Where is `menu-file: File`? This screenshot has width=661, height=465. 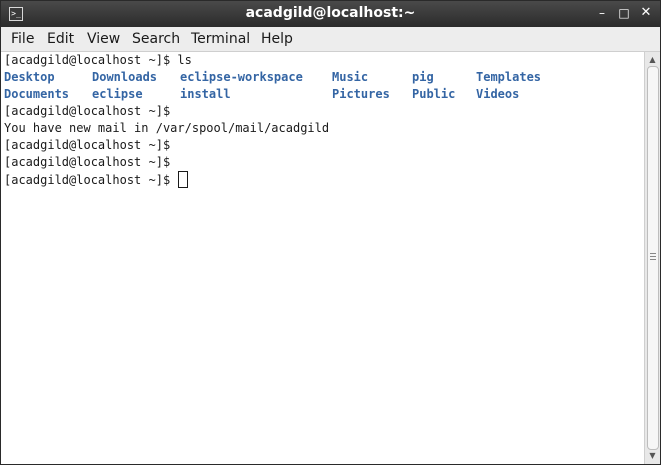
menu-file: File is located at coordinates (22, 39).